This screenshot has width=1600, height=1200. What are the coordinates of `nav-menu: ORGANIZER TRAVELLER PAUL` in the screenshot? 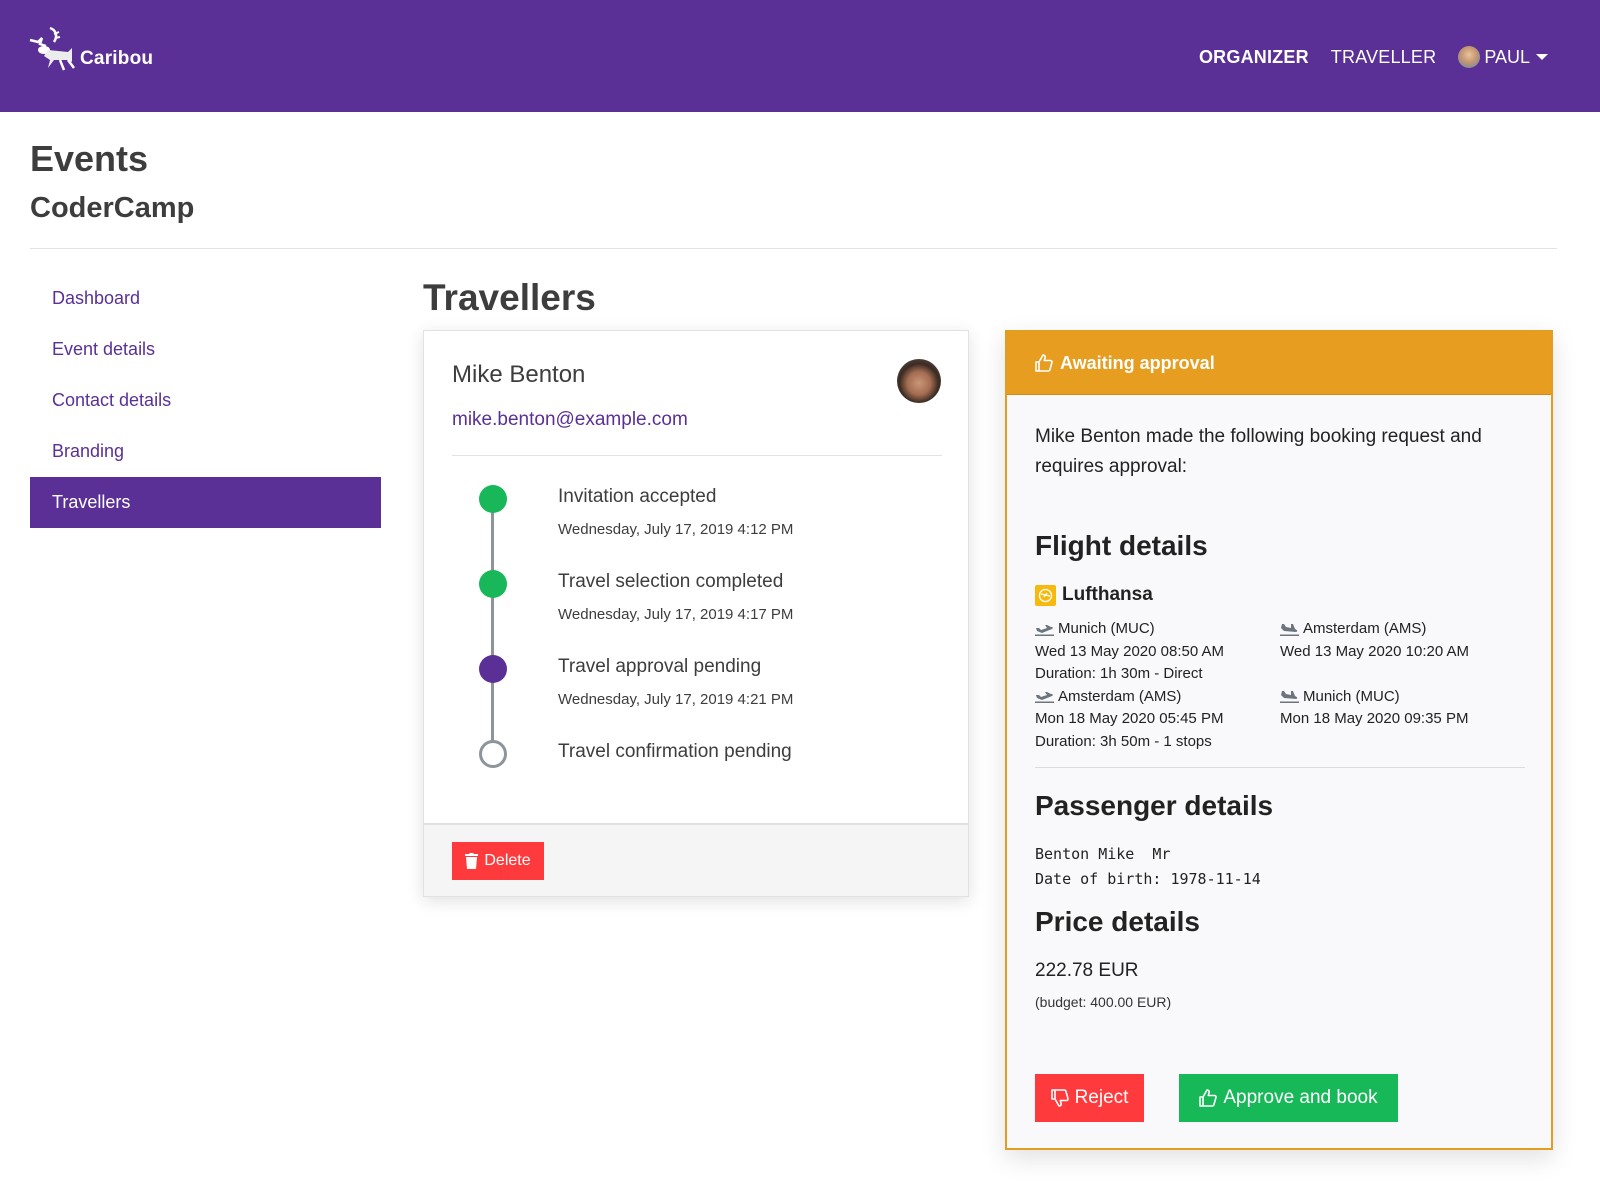 It's located at (1362, 57).